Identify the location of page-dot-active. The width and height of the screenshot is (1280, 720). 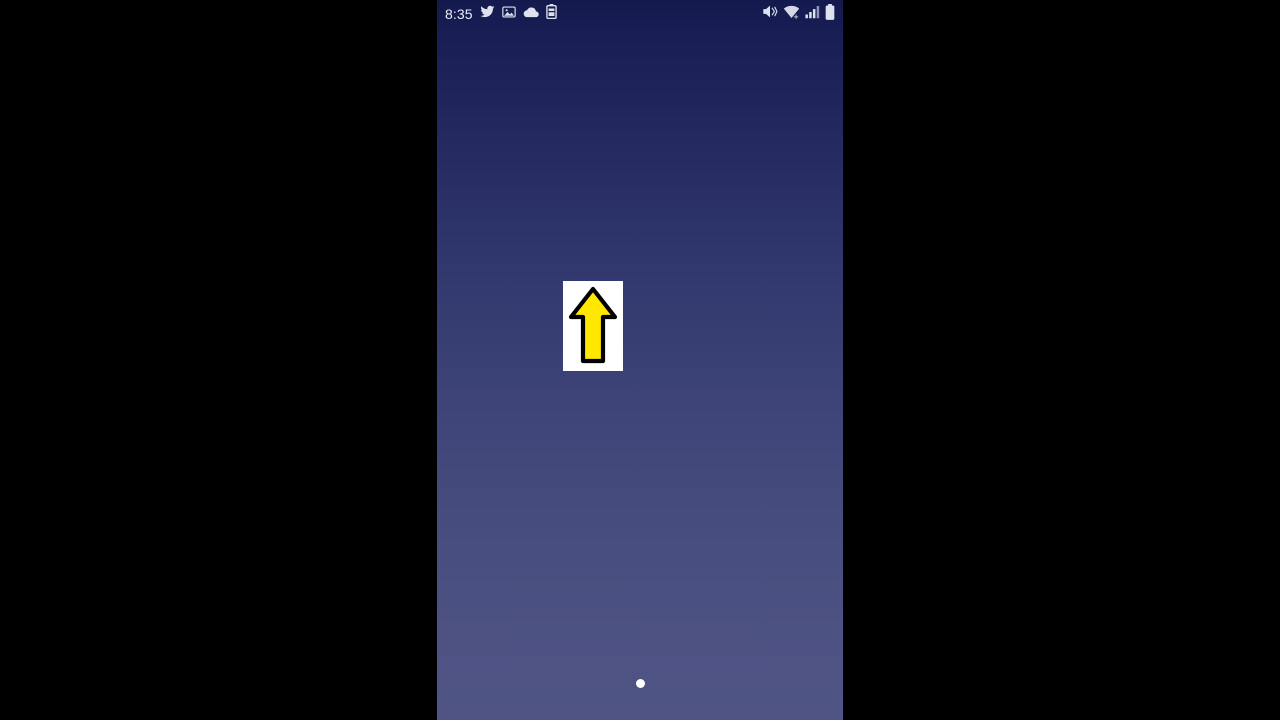
(640, 683).